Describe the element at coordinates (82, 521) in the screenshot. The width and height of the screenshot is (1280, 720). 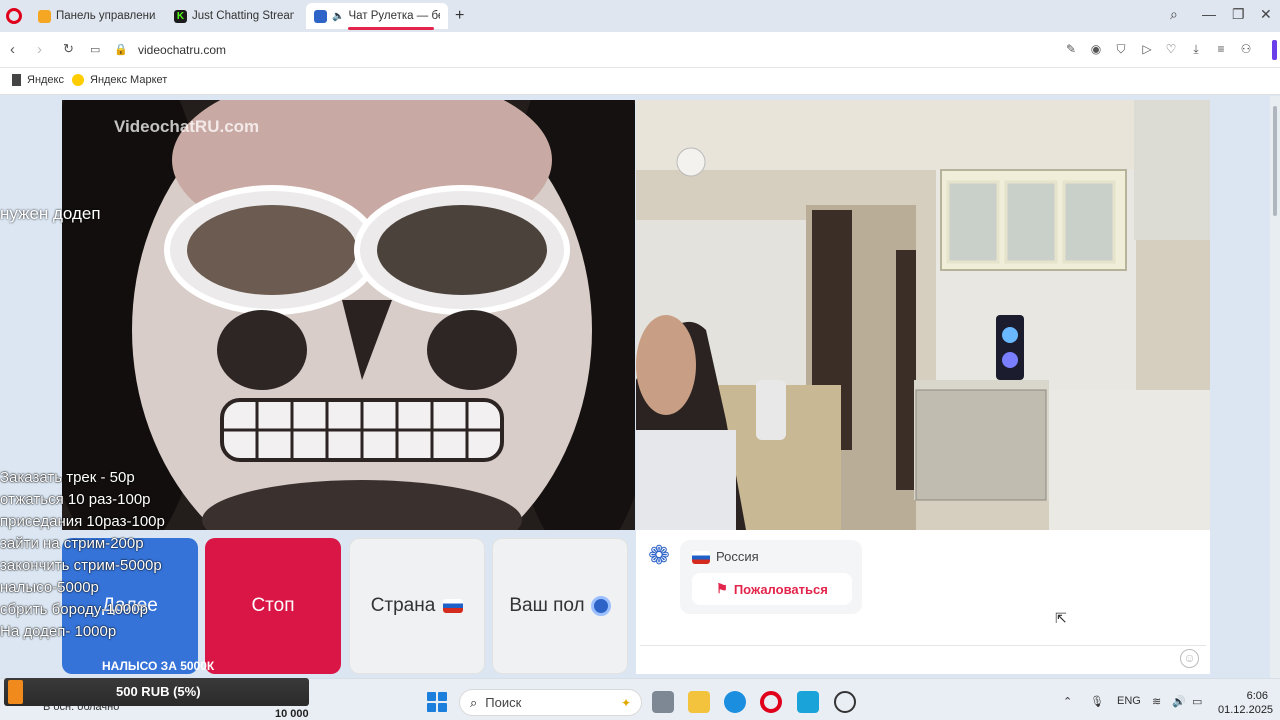
I see `menu-item: приседания 10раз-100р` at that location.